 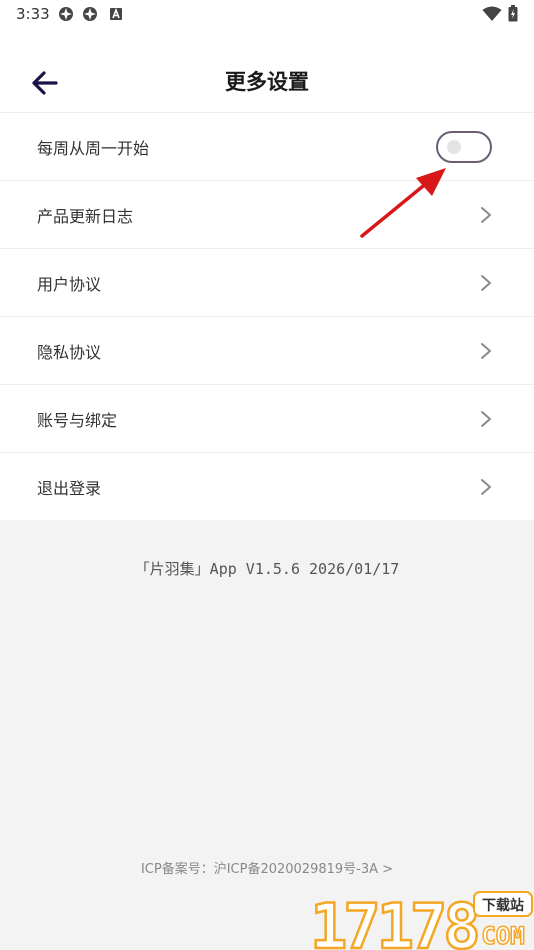 What do you see at coordinates (267, 283) in the screenshot?
I see `setting-user-agreement: 用户协议` at bounding box center [267, 283].